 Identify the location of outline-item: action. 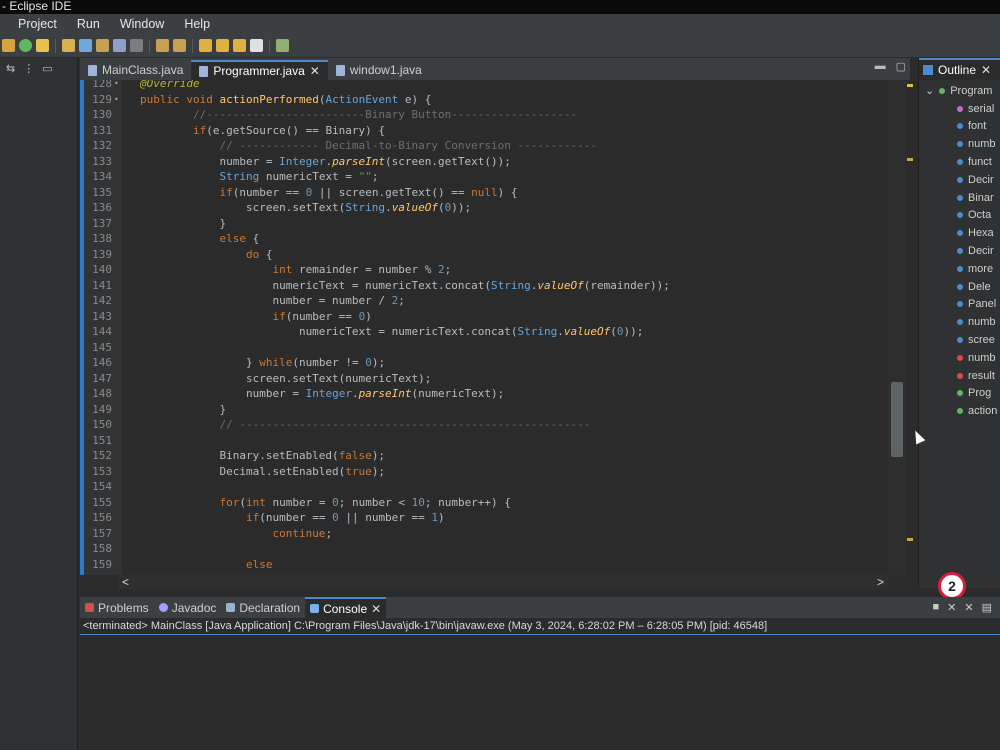
(959, 411).